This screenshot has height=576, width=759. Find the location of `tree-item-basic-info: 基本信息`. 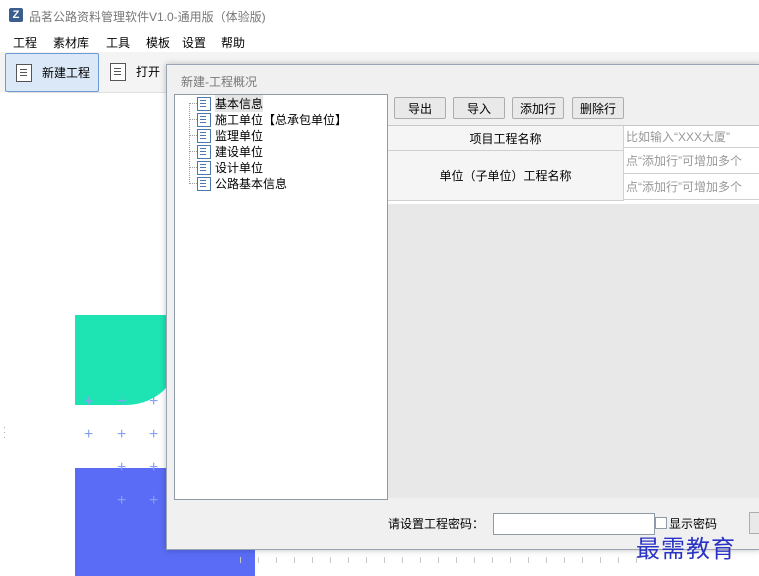

tree-item-basic-info: 基本信息 is located at coordinates (230, 103).